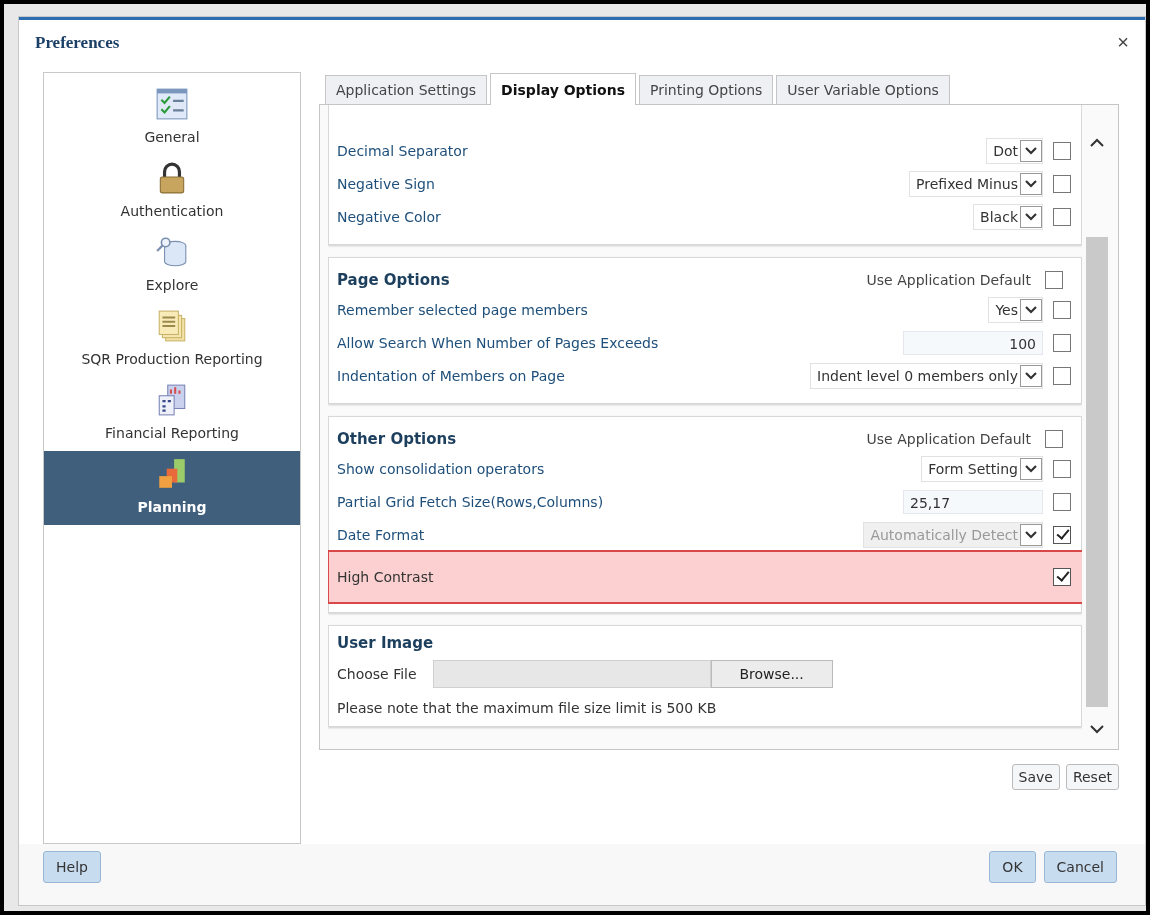 The height and width of the screenshot is (915, 1150). Describe the element at coordinates (172, 103) in the screenshot. I see `checklist-icon` at that location.